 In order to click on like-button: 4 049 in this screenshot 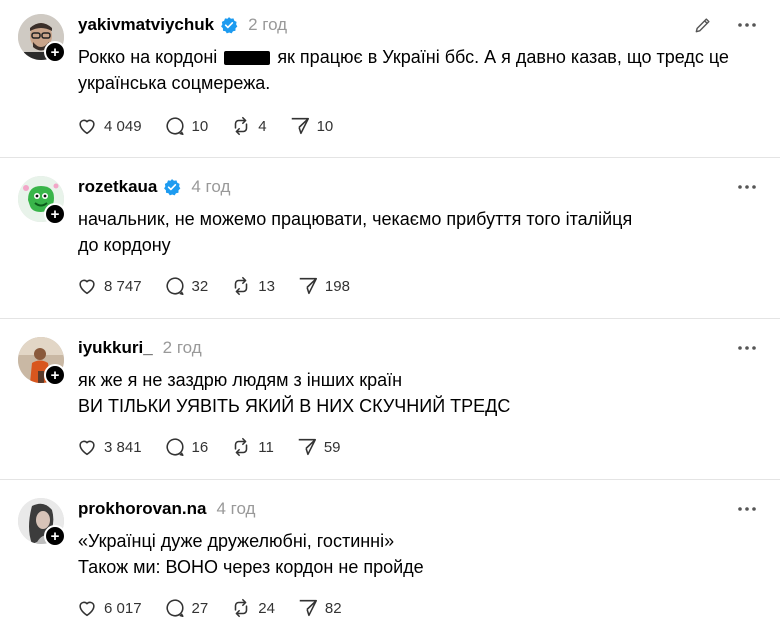, I will do `click(109, 126)`.